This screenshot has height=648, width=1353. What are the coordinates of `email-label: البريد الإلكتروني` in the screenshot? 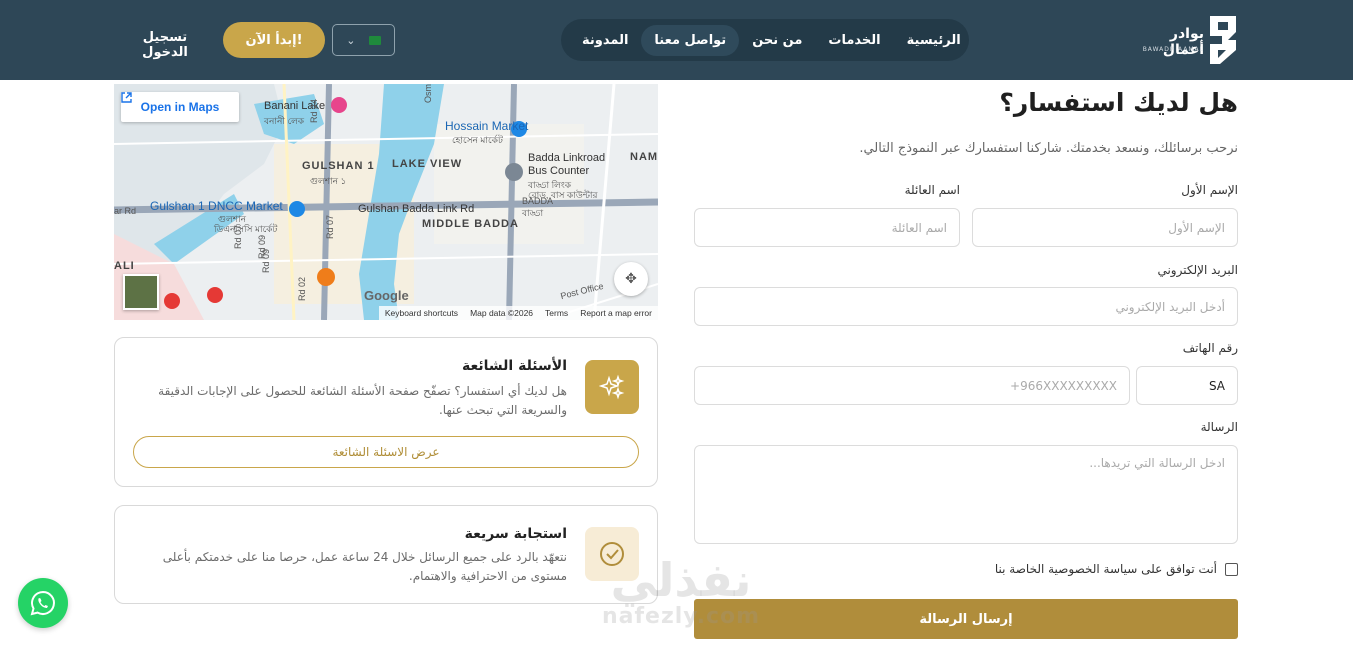 It's located at (1197, 270).